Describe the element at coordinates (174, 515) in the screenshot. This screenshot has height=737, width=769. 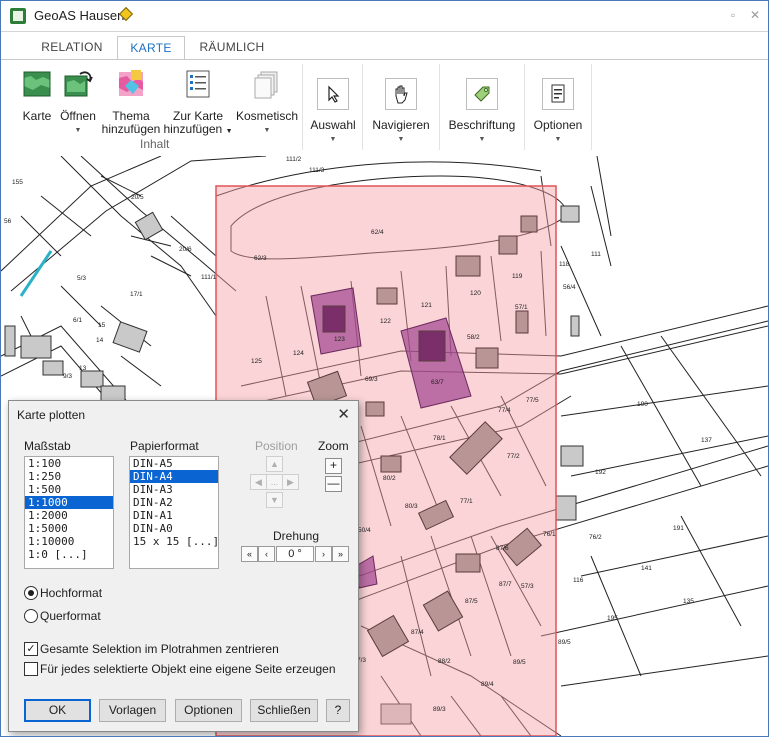
I see `list-item: DIN-A1` at that location.